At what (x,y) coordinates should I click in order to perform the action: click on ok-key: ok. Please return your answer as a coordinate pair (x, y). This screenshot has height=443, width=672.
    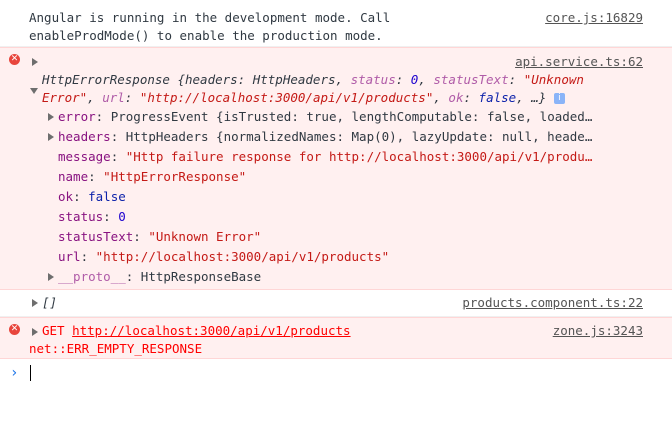
    Looking at the image, I should click on (456, 97).